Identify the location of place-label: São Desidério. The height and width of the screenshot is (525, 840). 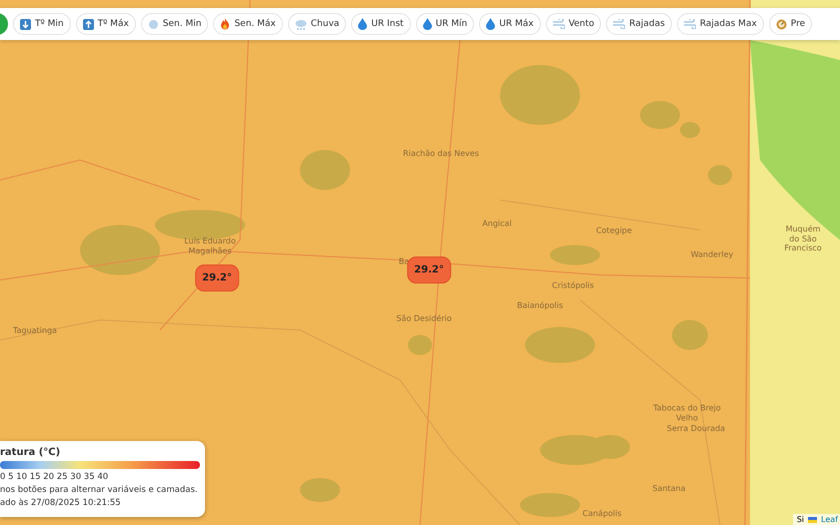
(424, 319).